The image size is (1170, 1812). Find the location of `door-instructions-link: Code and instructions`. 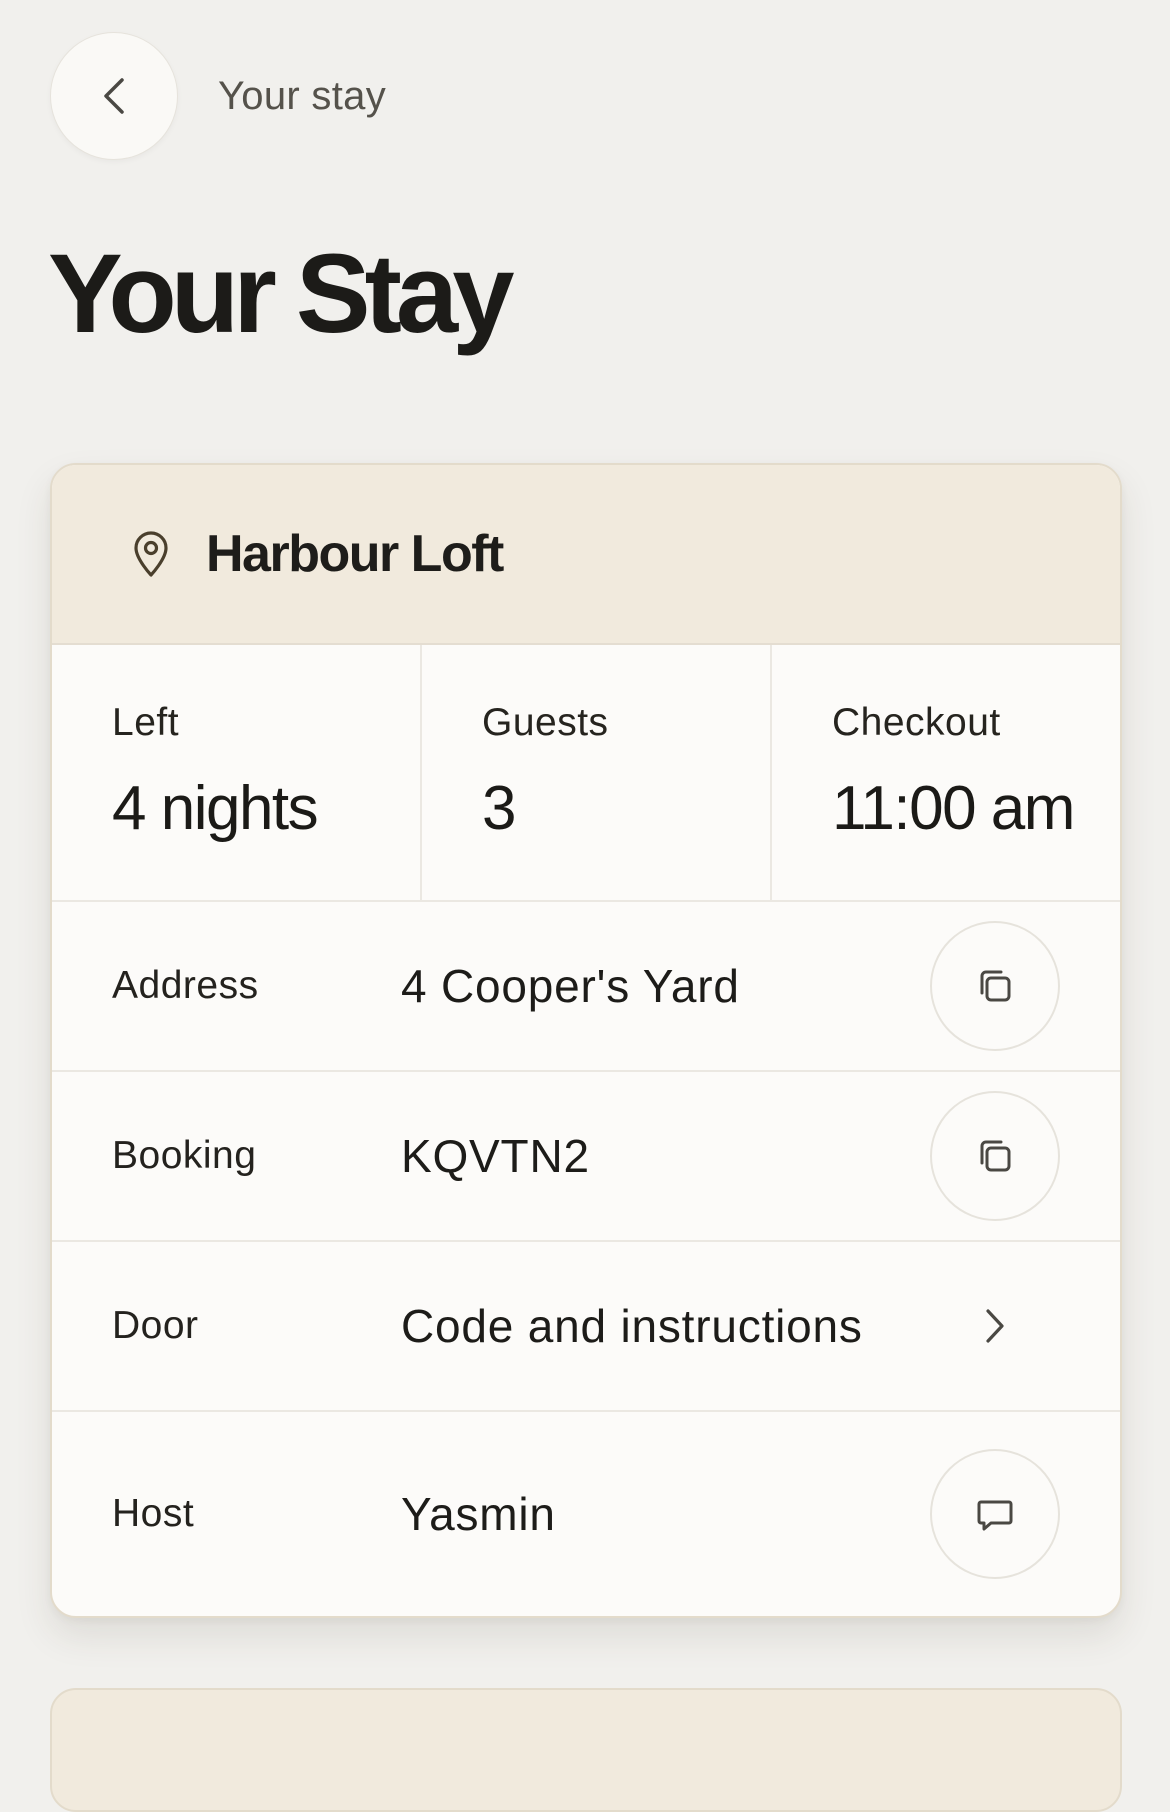

door-instructions-link: Code and instructions is located at coordinates (632, 1326).